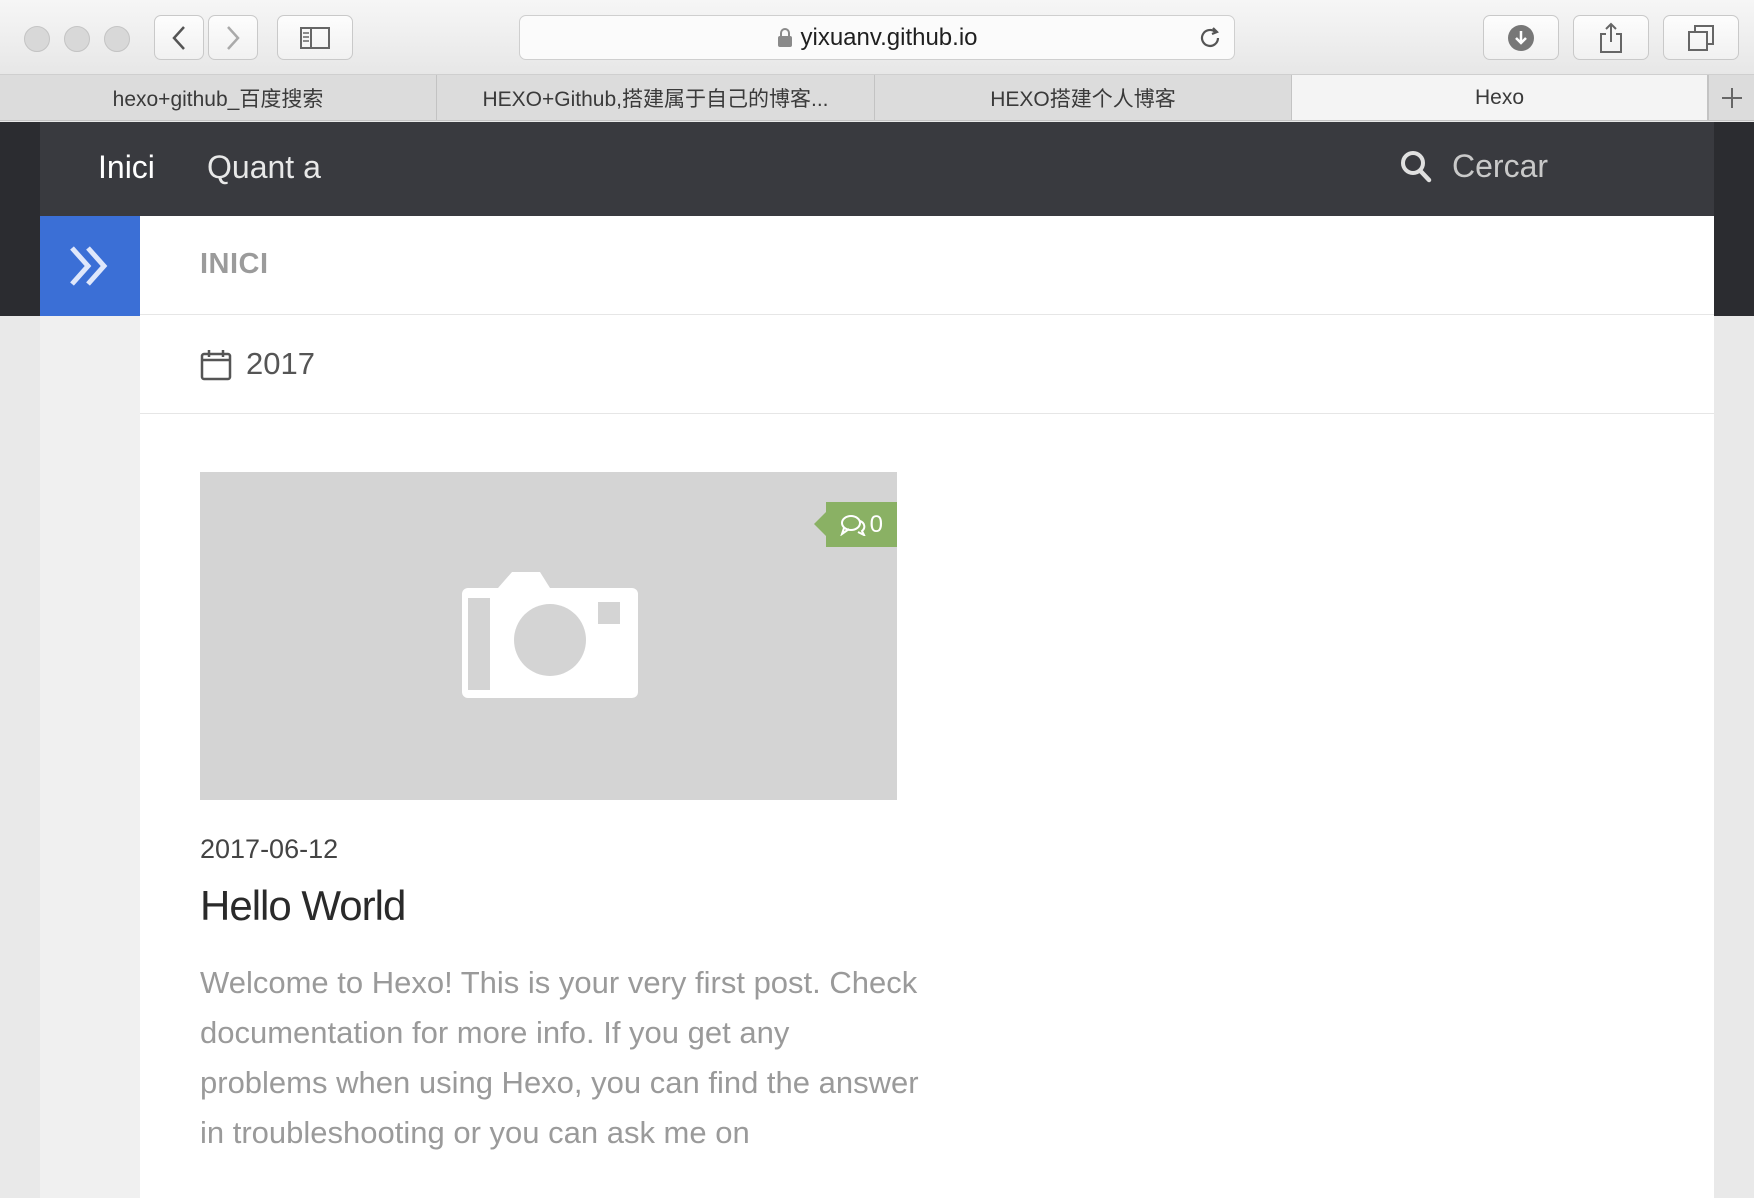 This screenshot has height=1198, width=1754. I want to click on camera-icon, so click(550, 635).